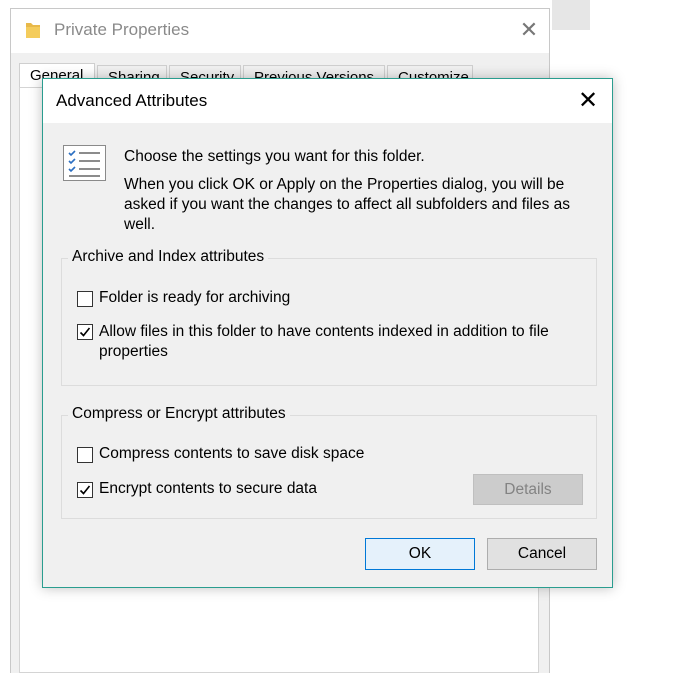  Describe the element at coordinates (168, 257) in the screenshot. I see `archive-index-group-label: Archive and Index attributes` at that location.